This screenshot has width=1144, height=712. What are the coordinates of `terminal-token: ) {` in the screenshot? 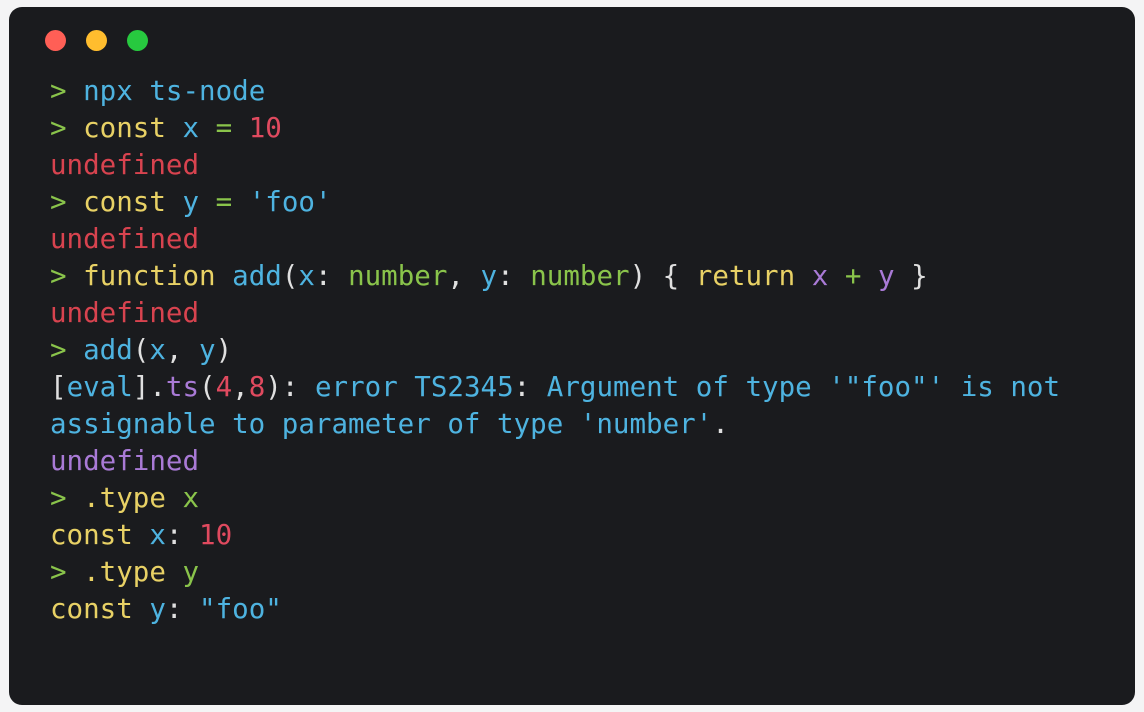 It's located at (662, 276).